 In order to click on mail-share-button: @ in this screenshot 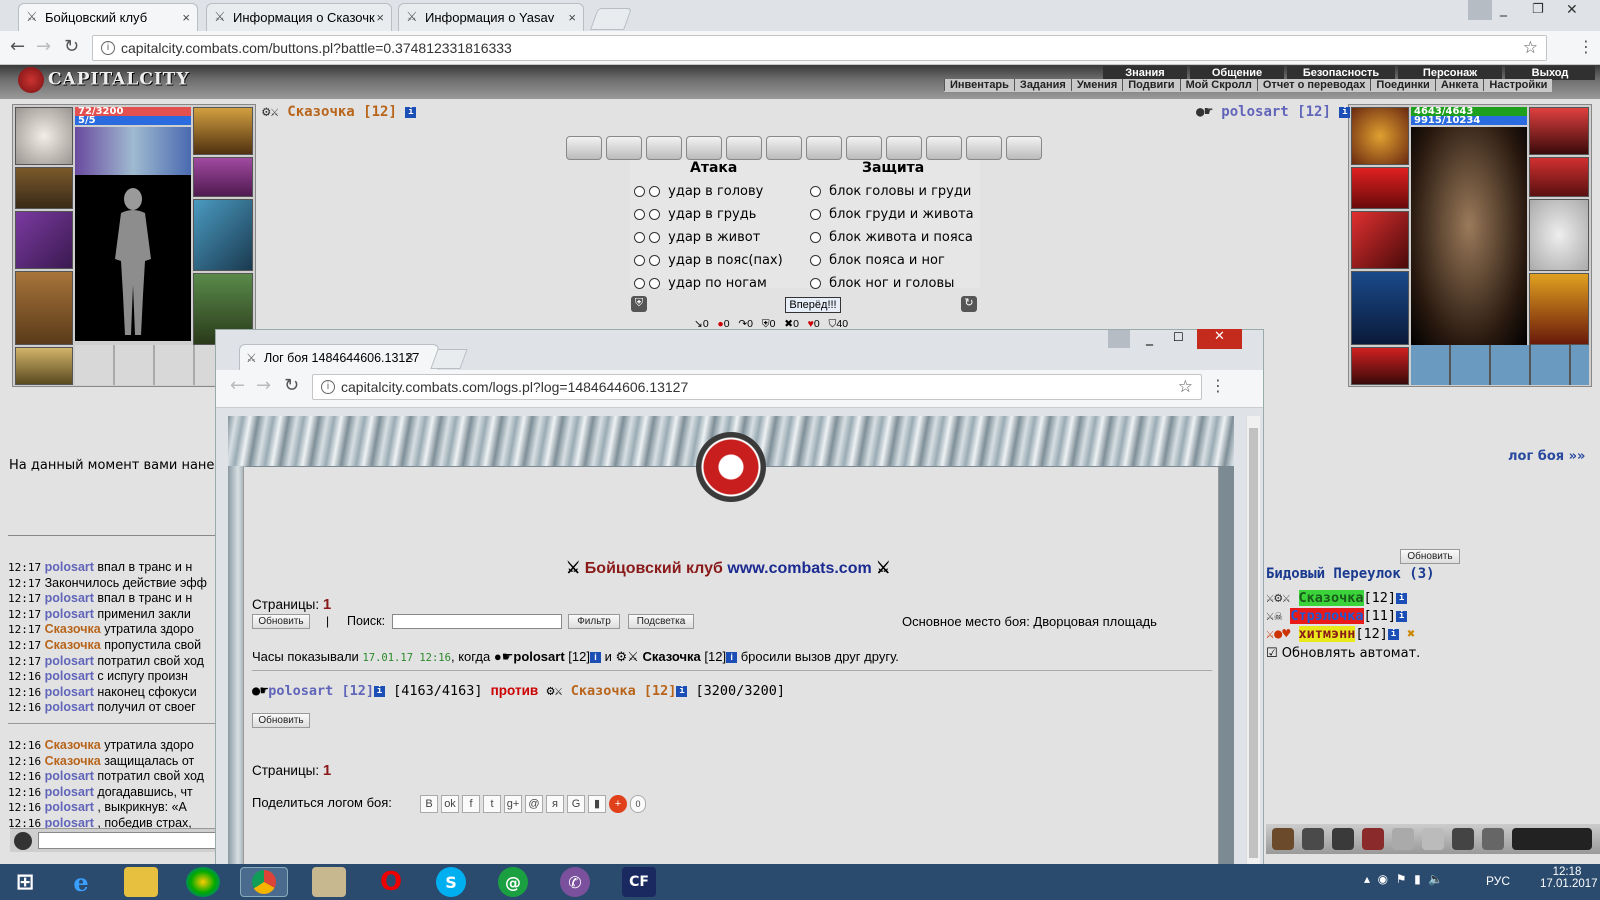, I will do `click(534, 804)`.